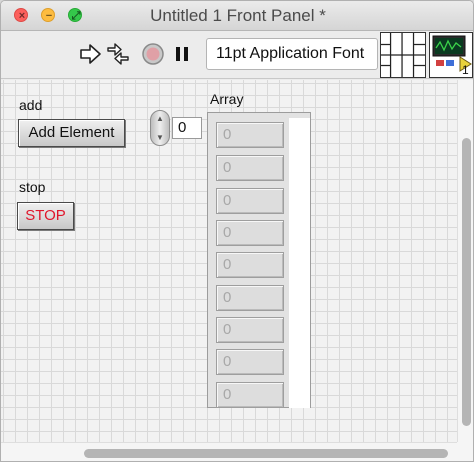 This screenshot has height=462, width=474. I want to click on stop-label: stop, so click(32, 187).